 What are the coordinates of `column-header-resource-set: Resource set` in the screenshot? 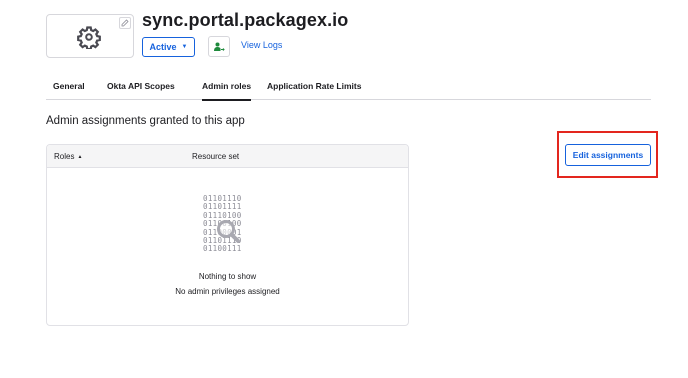 It's located at (216, 156).